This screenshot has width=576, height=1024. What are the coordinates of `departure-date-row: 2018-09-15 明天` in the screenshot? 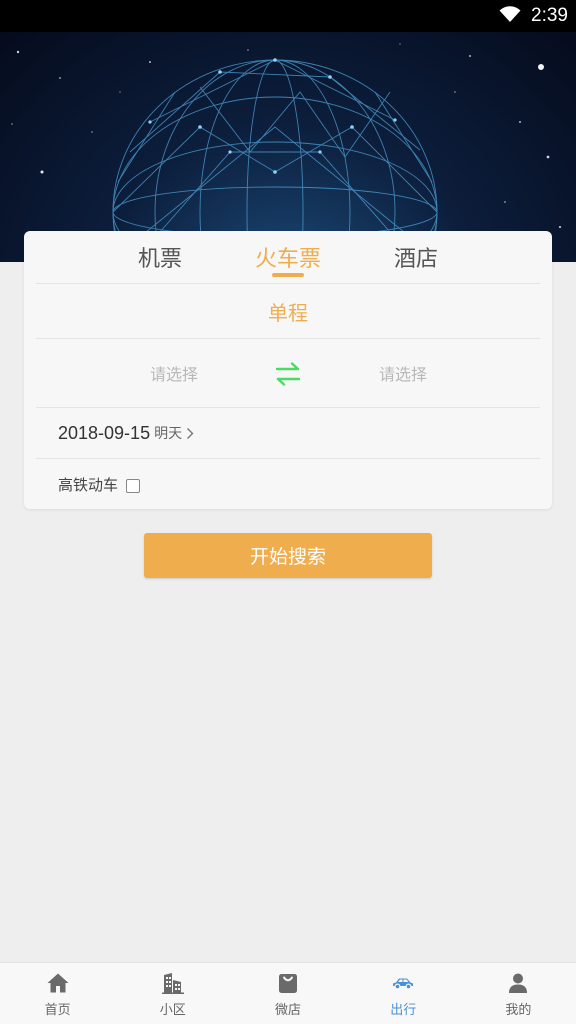 It's located at (288, 433).